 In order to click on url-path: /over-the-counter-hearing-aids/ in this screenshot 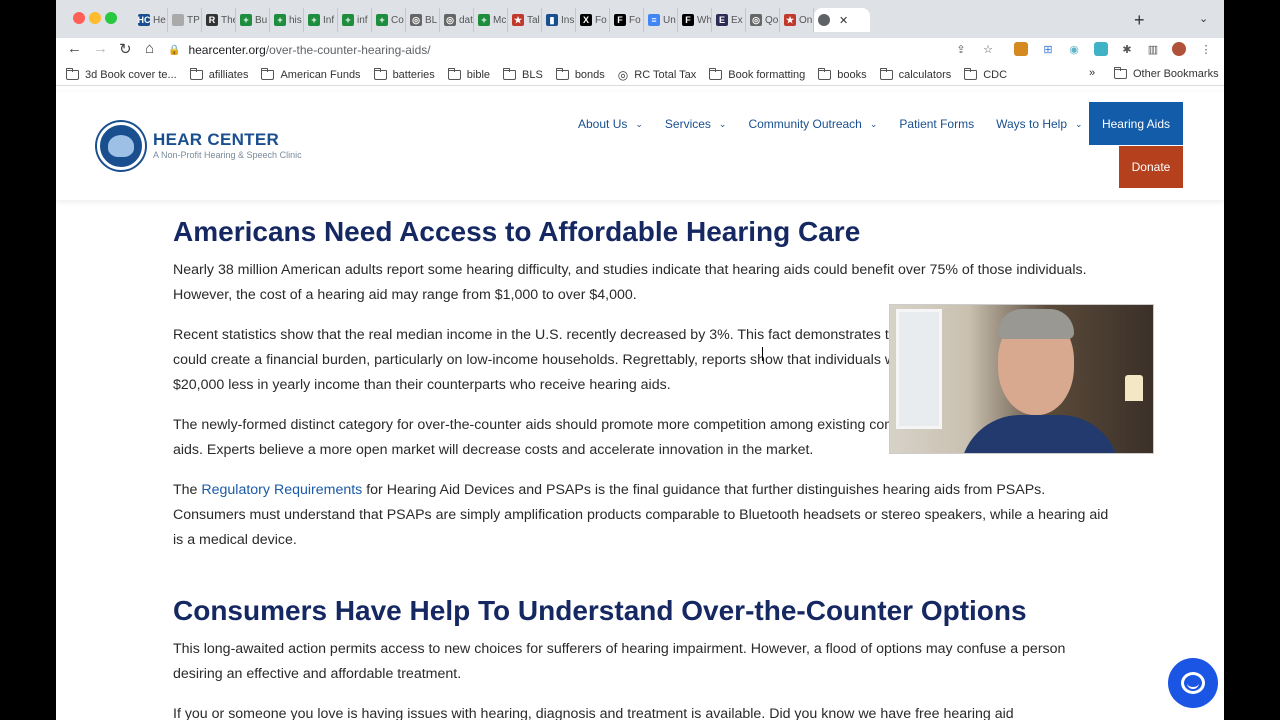, I will do `click(348, 50)`.